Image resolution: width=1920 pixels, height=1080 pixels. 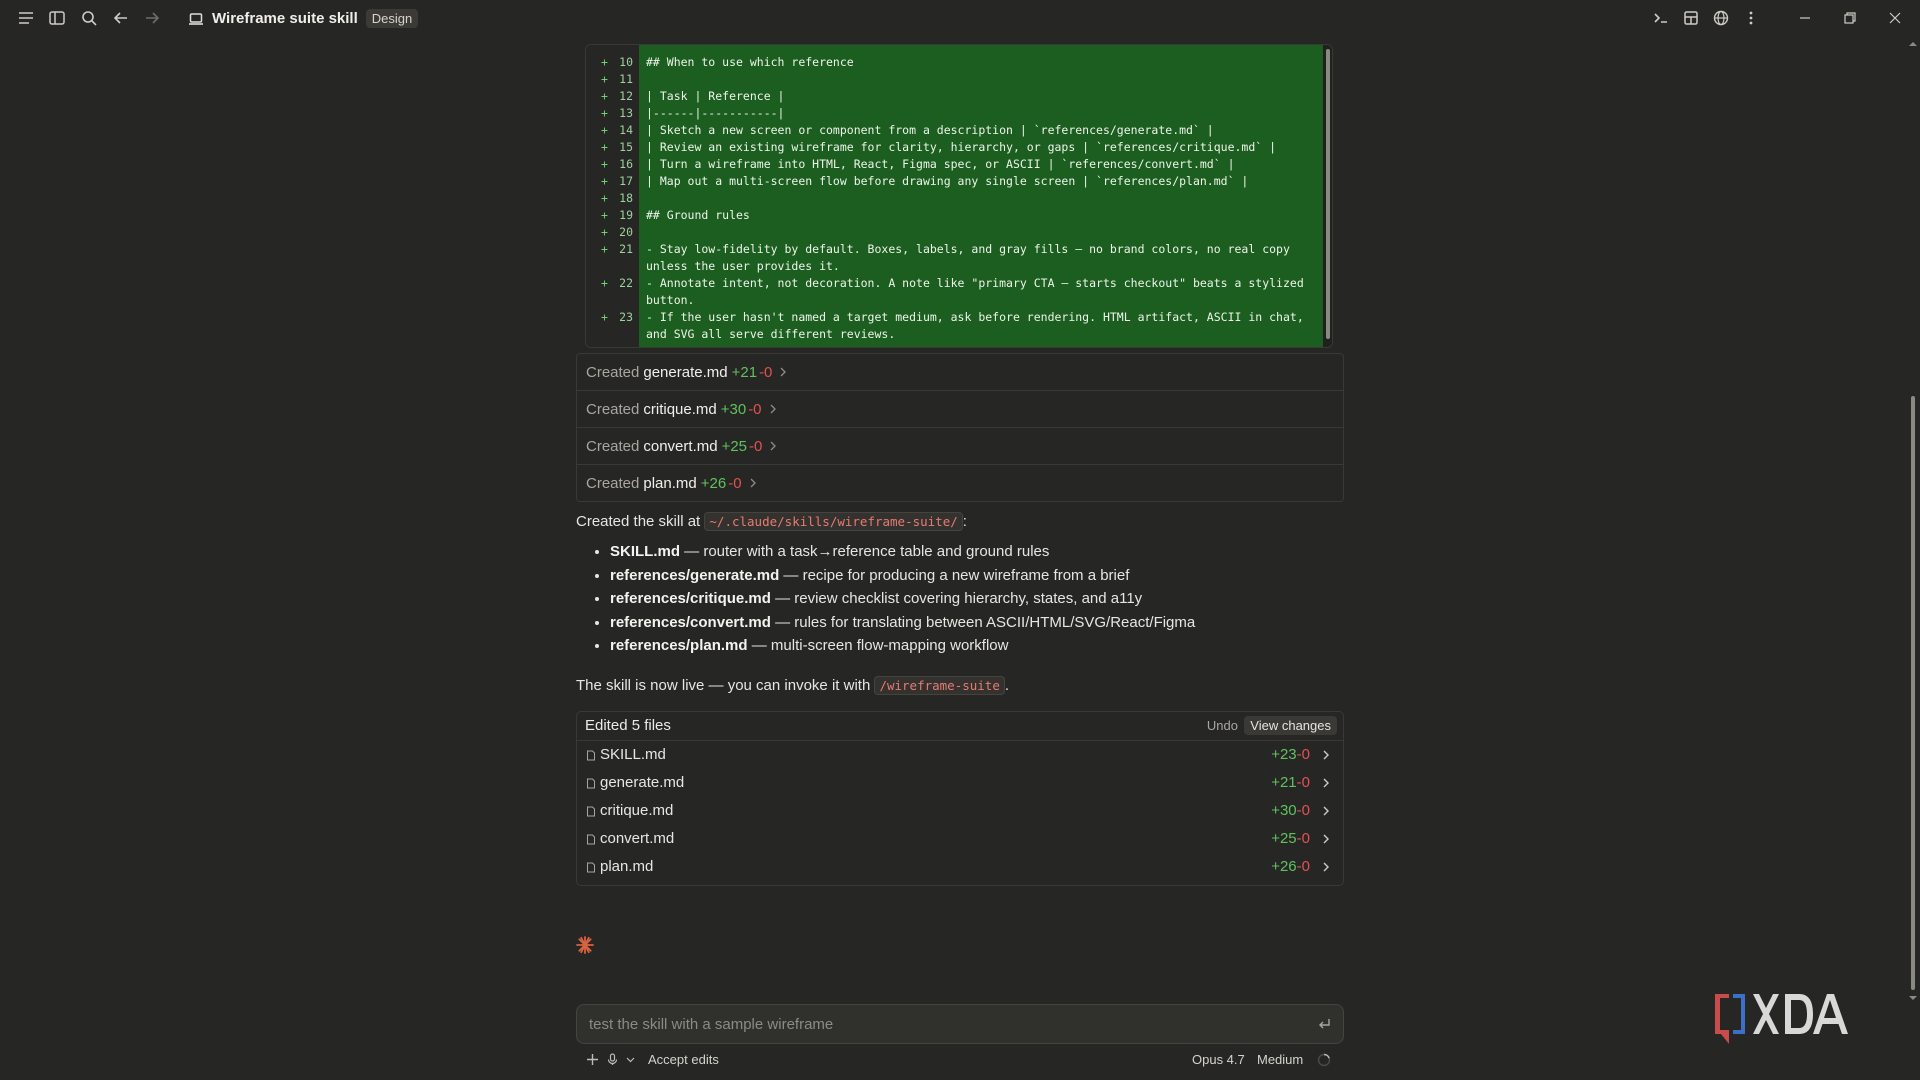 What do you see at coordinates (628, 725) in the screenshot?
I see `edited-files-title: Edited 5 files` at bounding box center [628, 725].